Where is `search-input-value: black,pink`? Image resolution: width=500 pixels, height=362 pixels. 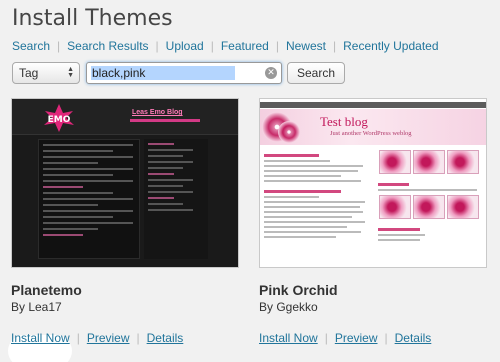
search-input-value: black,pink is located at coordinates (163, 73).